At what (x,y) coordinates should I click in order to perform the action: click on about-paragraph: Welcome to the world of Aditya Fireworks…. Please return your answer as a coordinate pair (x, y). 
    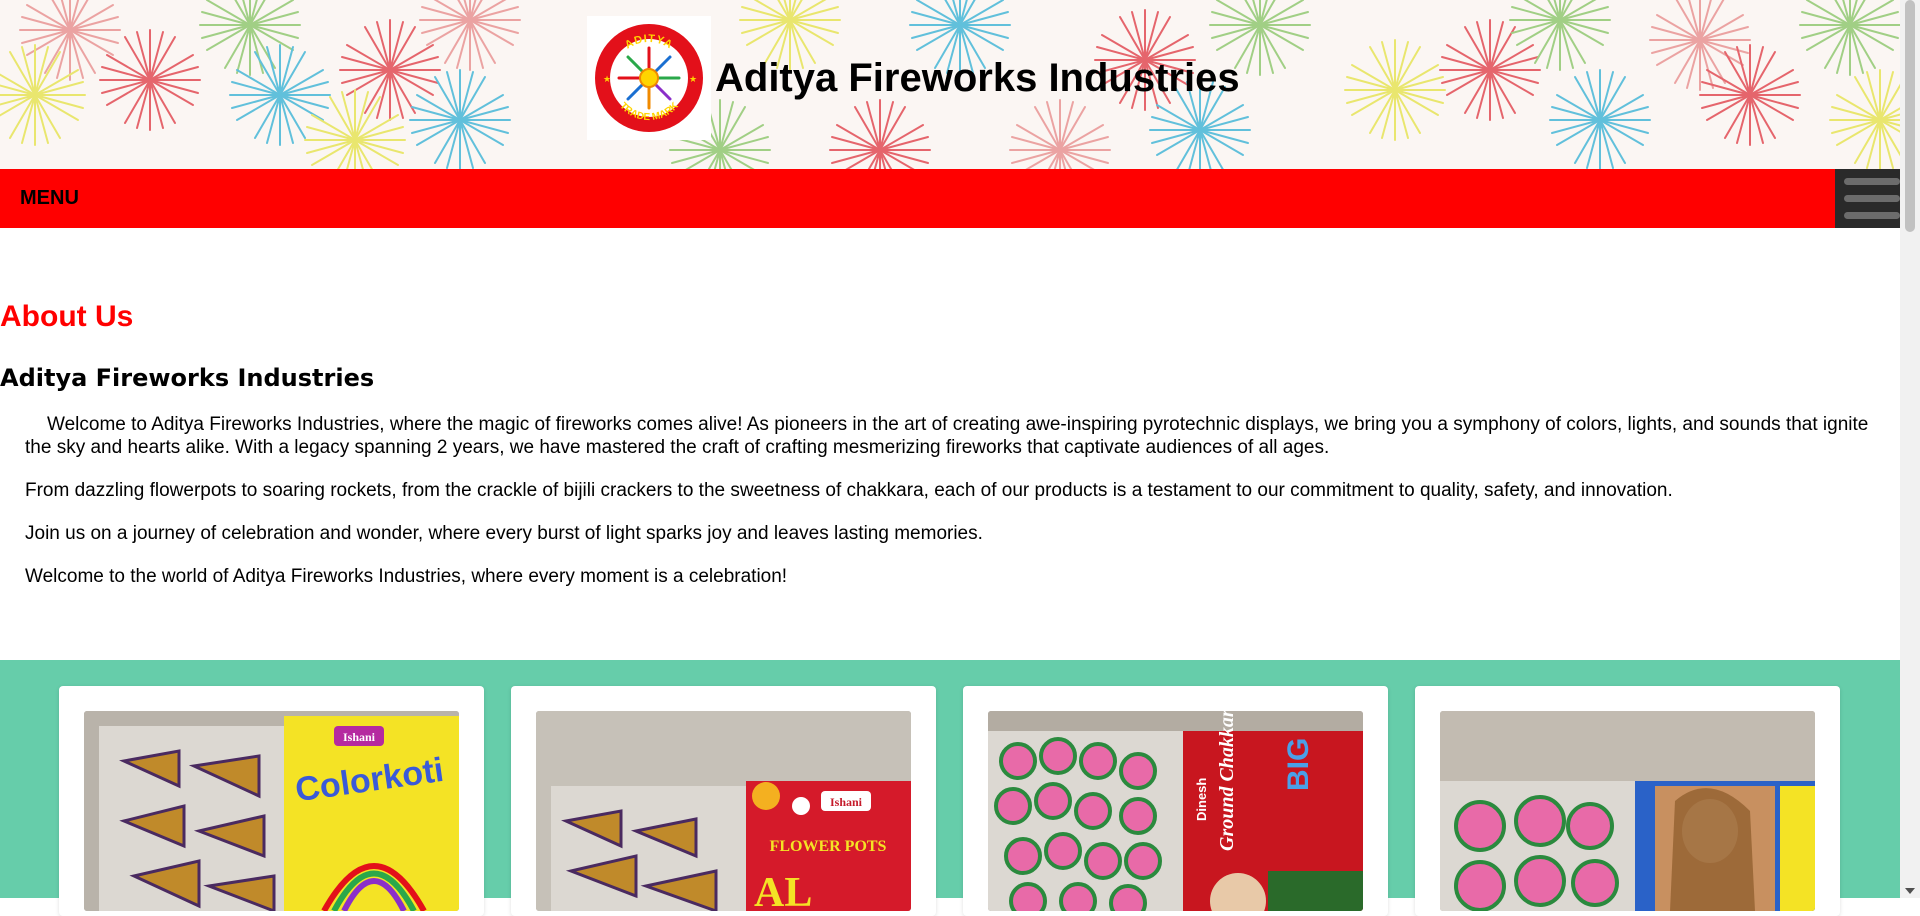
    Looking at the image, I should click on (406, 576).